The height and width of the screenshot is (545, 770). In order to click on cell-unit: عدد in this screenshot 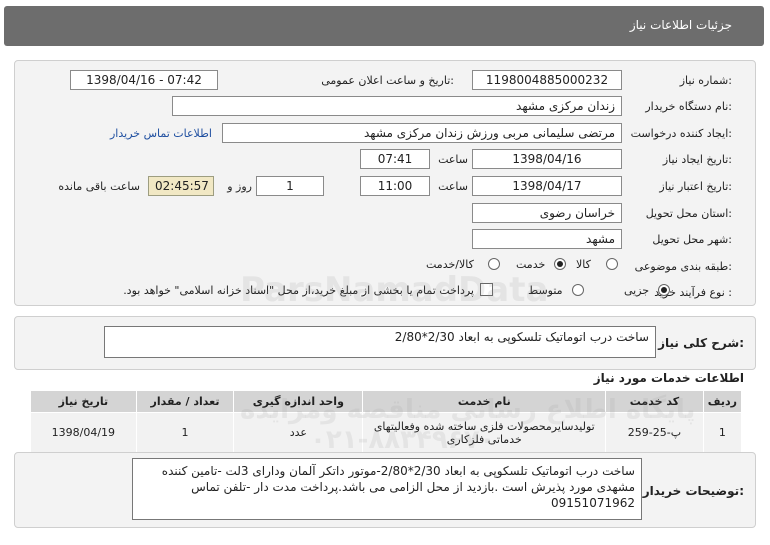, I will do `click(298, 432)`.